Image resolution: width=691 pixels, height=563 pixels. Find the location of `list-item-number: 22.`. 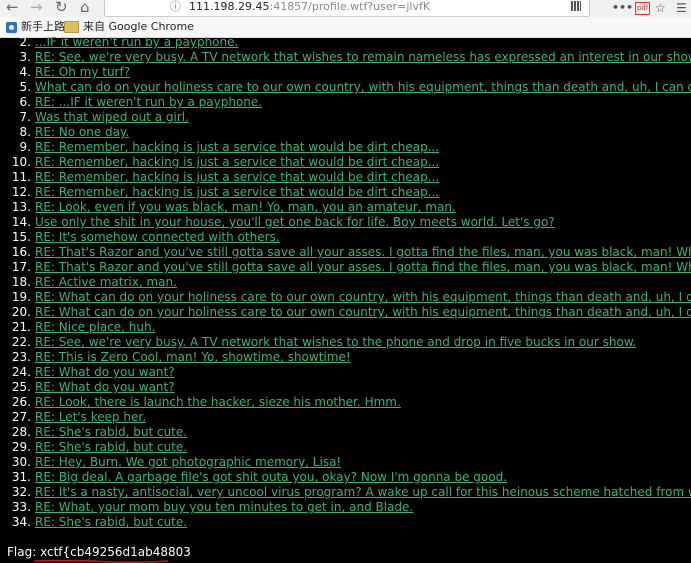

list-item-number: 22. is located at coordinates (21, 342).